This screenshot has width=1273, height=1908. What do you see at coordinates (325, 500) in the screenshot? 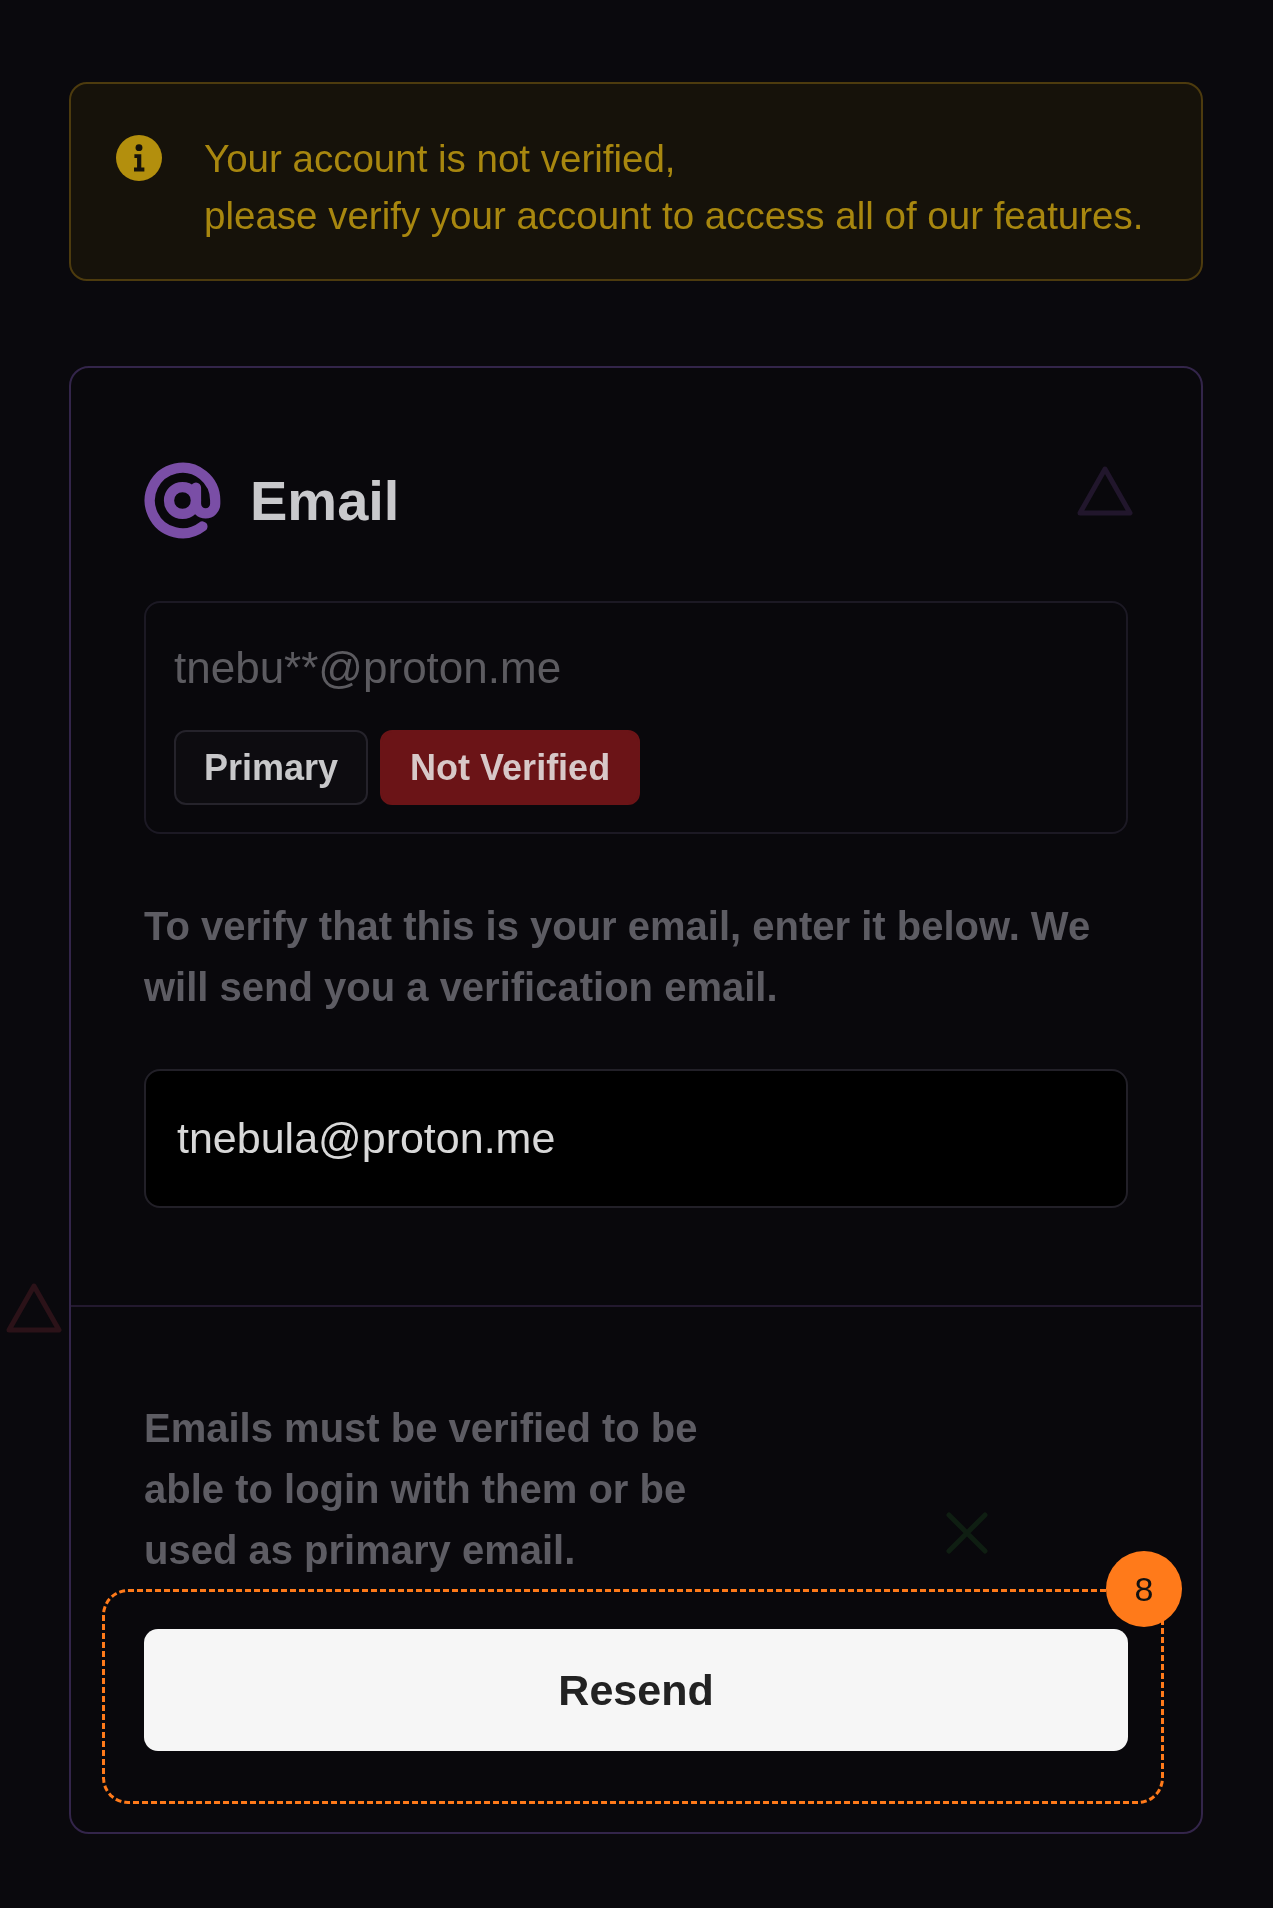
I see `card-title: Email` at bounding box center [325, 500].